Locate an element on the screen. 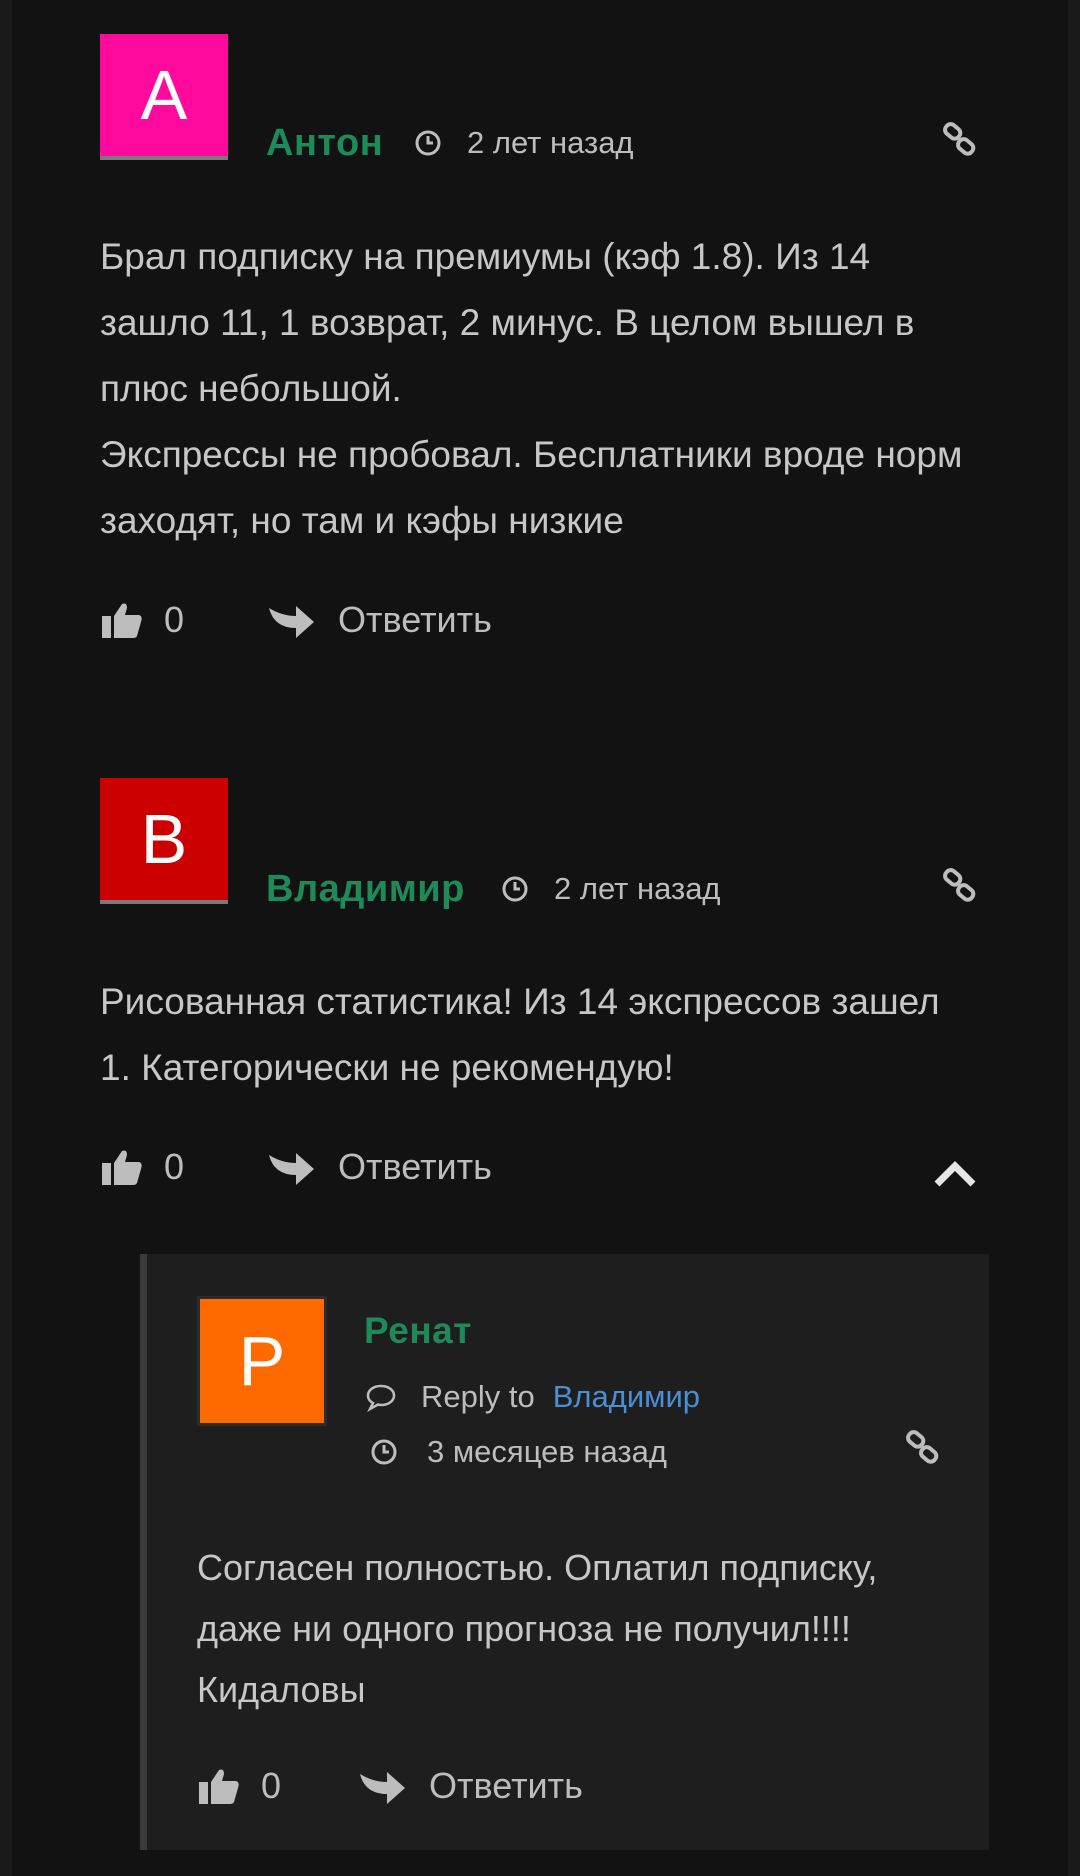 The width and height of the screenshot is (1080, 1876). reply-actions: 0 Ответить is located at coordinates (390, 1786).